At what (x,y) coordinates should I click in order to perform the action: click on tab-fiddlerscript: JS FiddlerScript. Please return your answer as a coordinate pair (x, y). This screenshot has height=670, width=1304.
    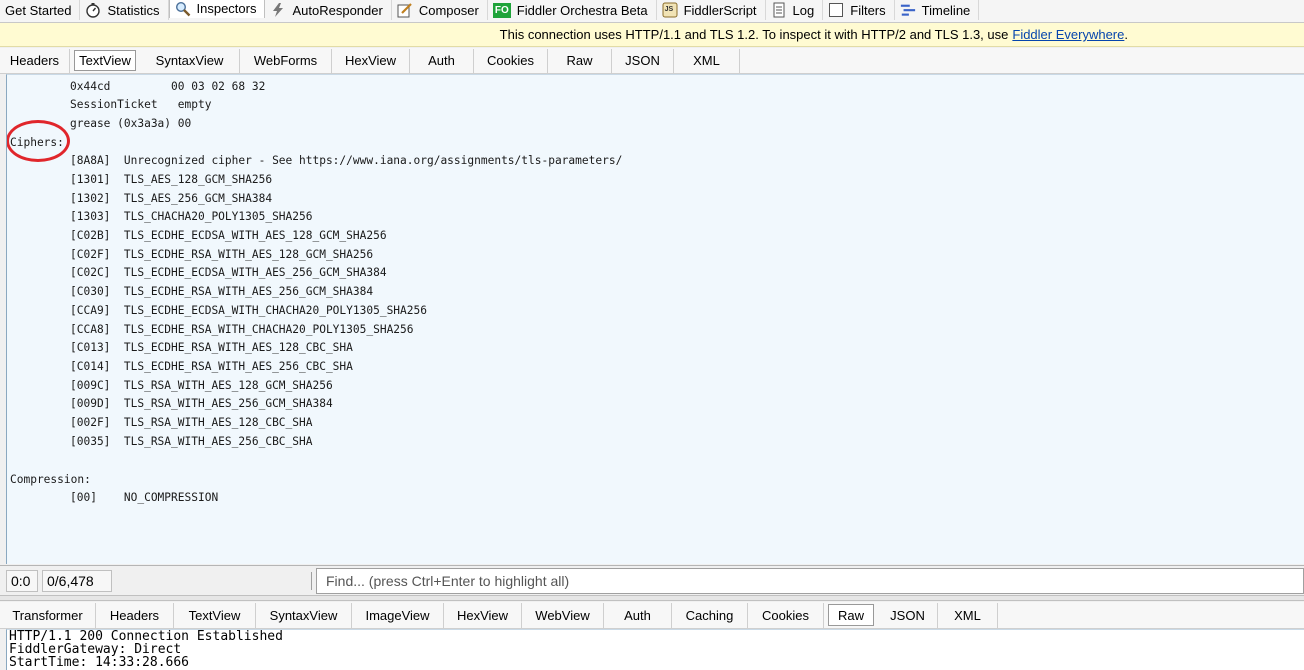
    Looking at the image, I should click on (711, 10).